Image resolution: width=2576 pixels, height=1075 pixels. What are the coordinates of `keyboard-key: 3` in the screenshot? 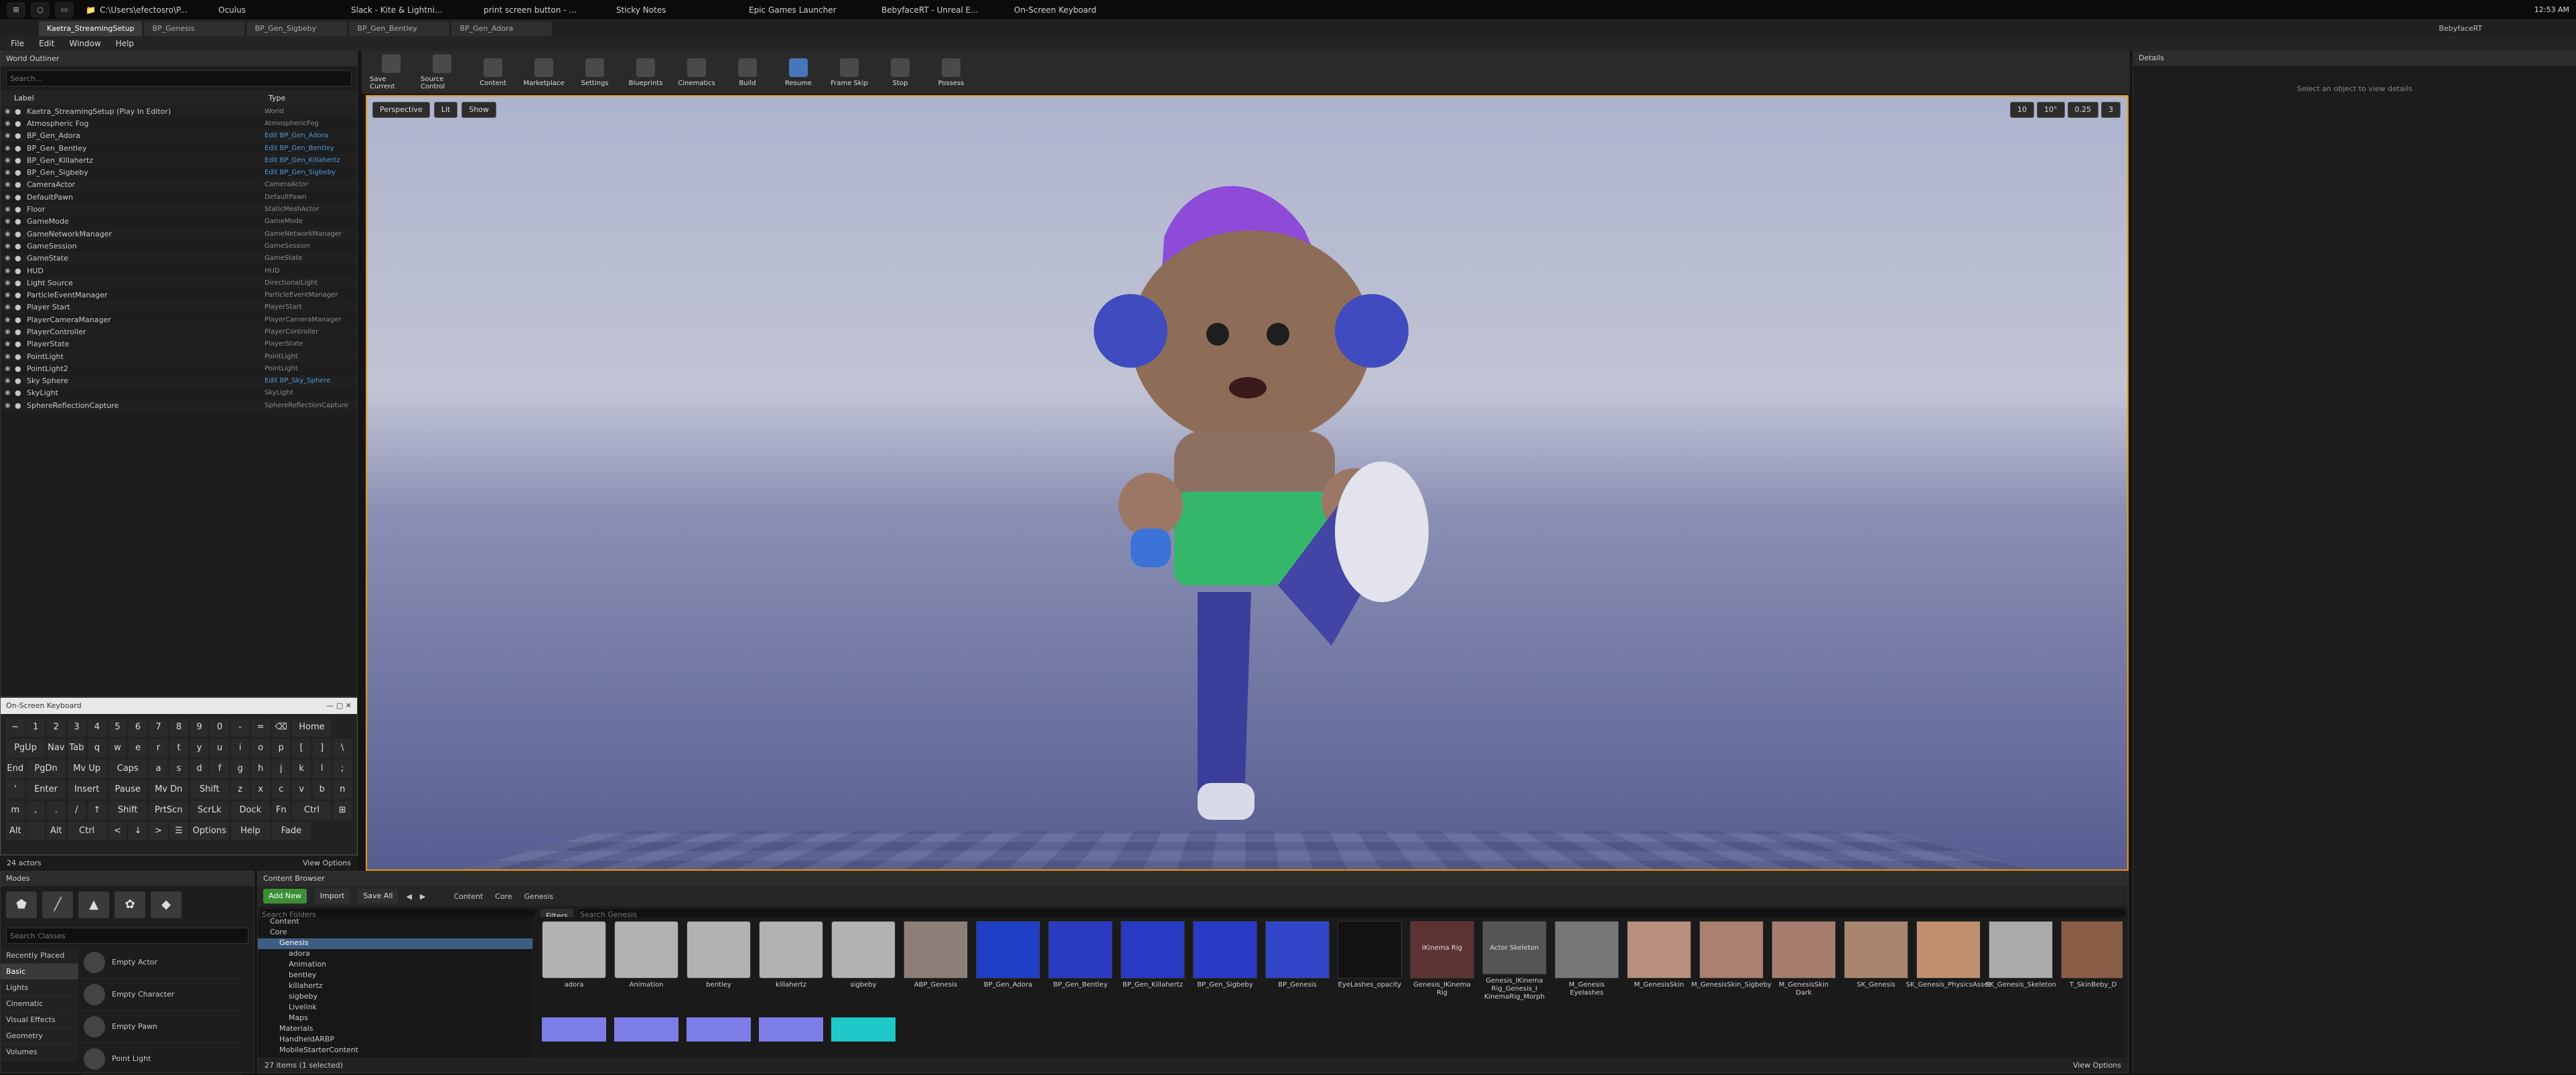 It's located at (76, 727).